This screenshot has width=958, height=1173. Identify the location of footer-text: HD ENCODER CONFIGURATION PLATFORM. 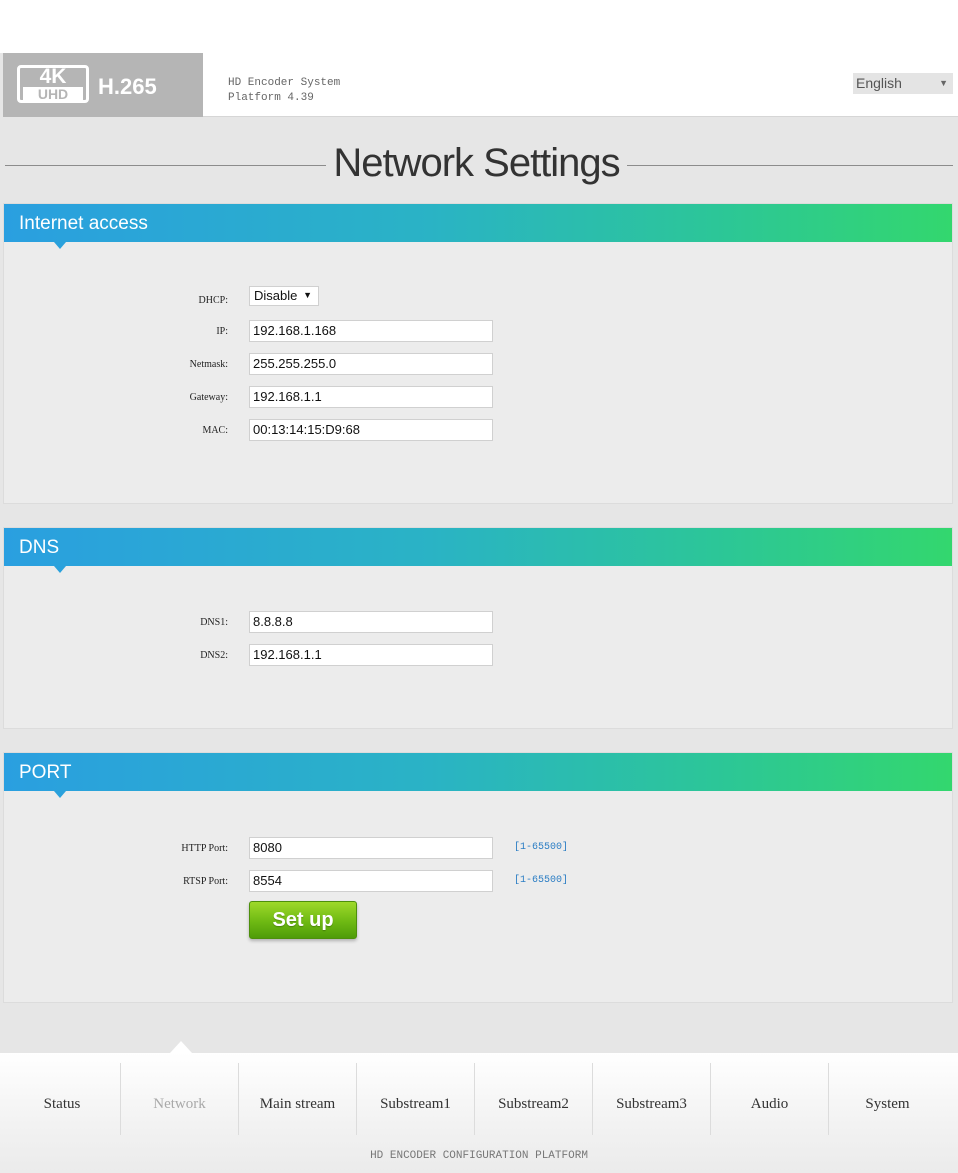
(479, 1156).